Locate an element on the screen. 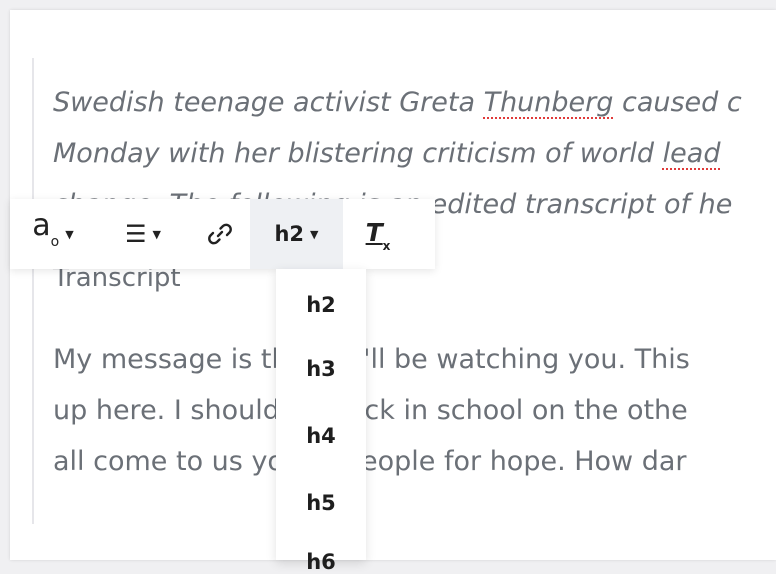  heading-option-h3: h3 is located at coordinates (321, 369).